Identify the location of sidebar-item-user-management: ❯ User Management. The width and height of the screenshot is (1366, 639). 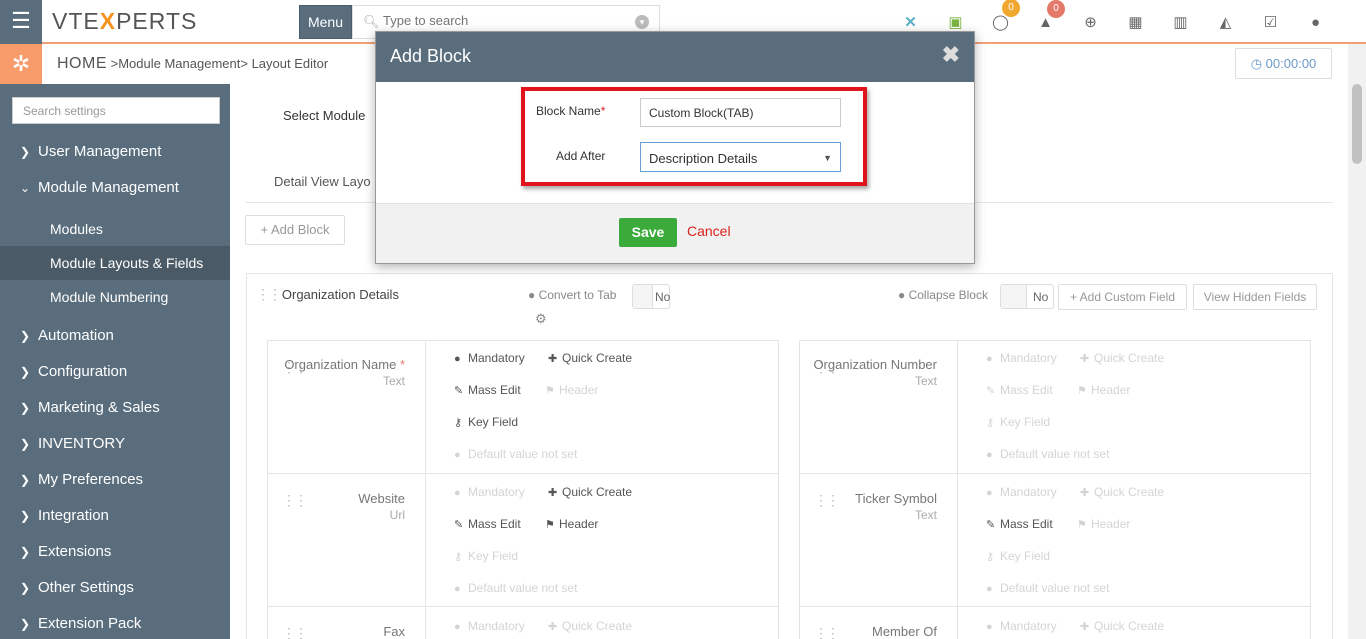
(115, 152).